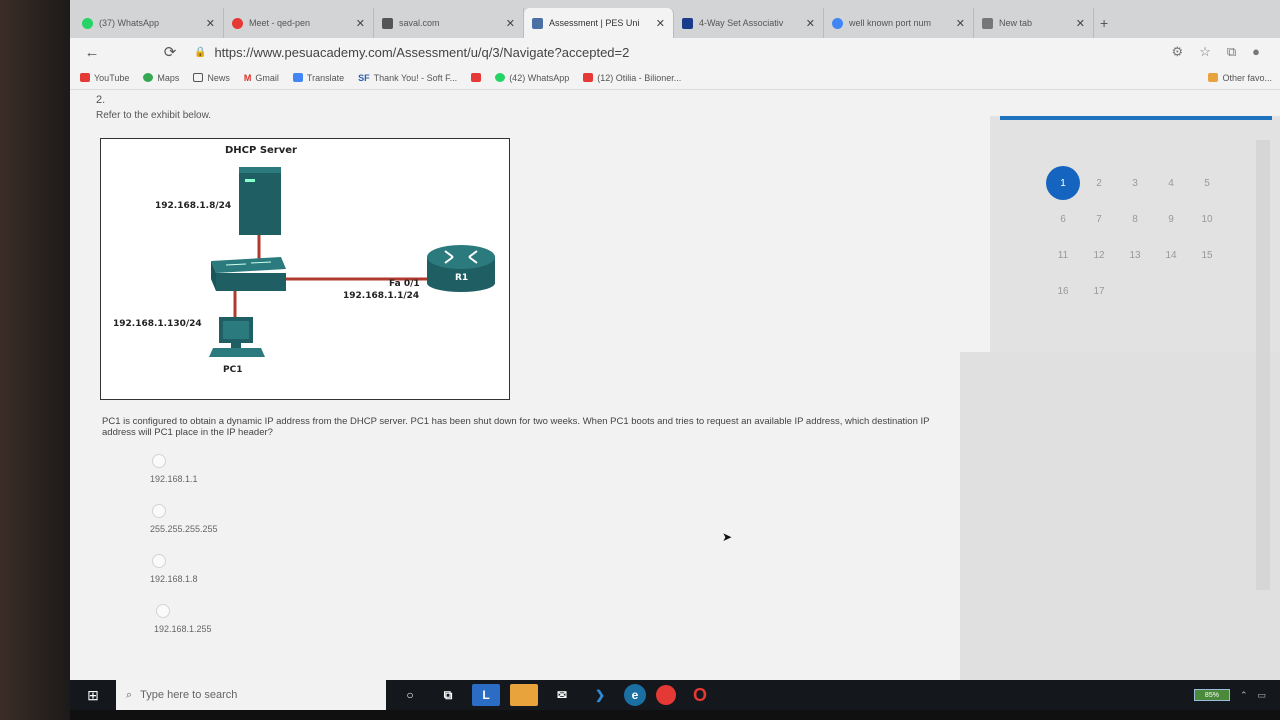 The width and height of the screenshot is (1280, 720). Describe the element at coordinates (154, 115) in the screenshot. I see `refer-text: Refer to the exhibit below.` at that location.